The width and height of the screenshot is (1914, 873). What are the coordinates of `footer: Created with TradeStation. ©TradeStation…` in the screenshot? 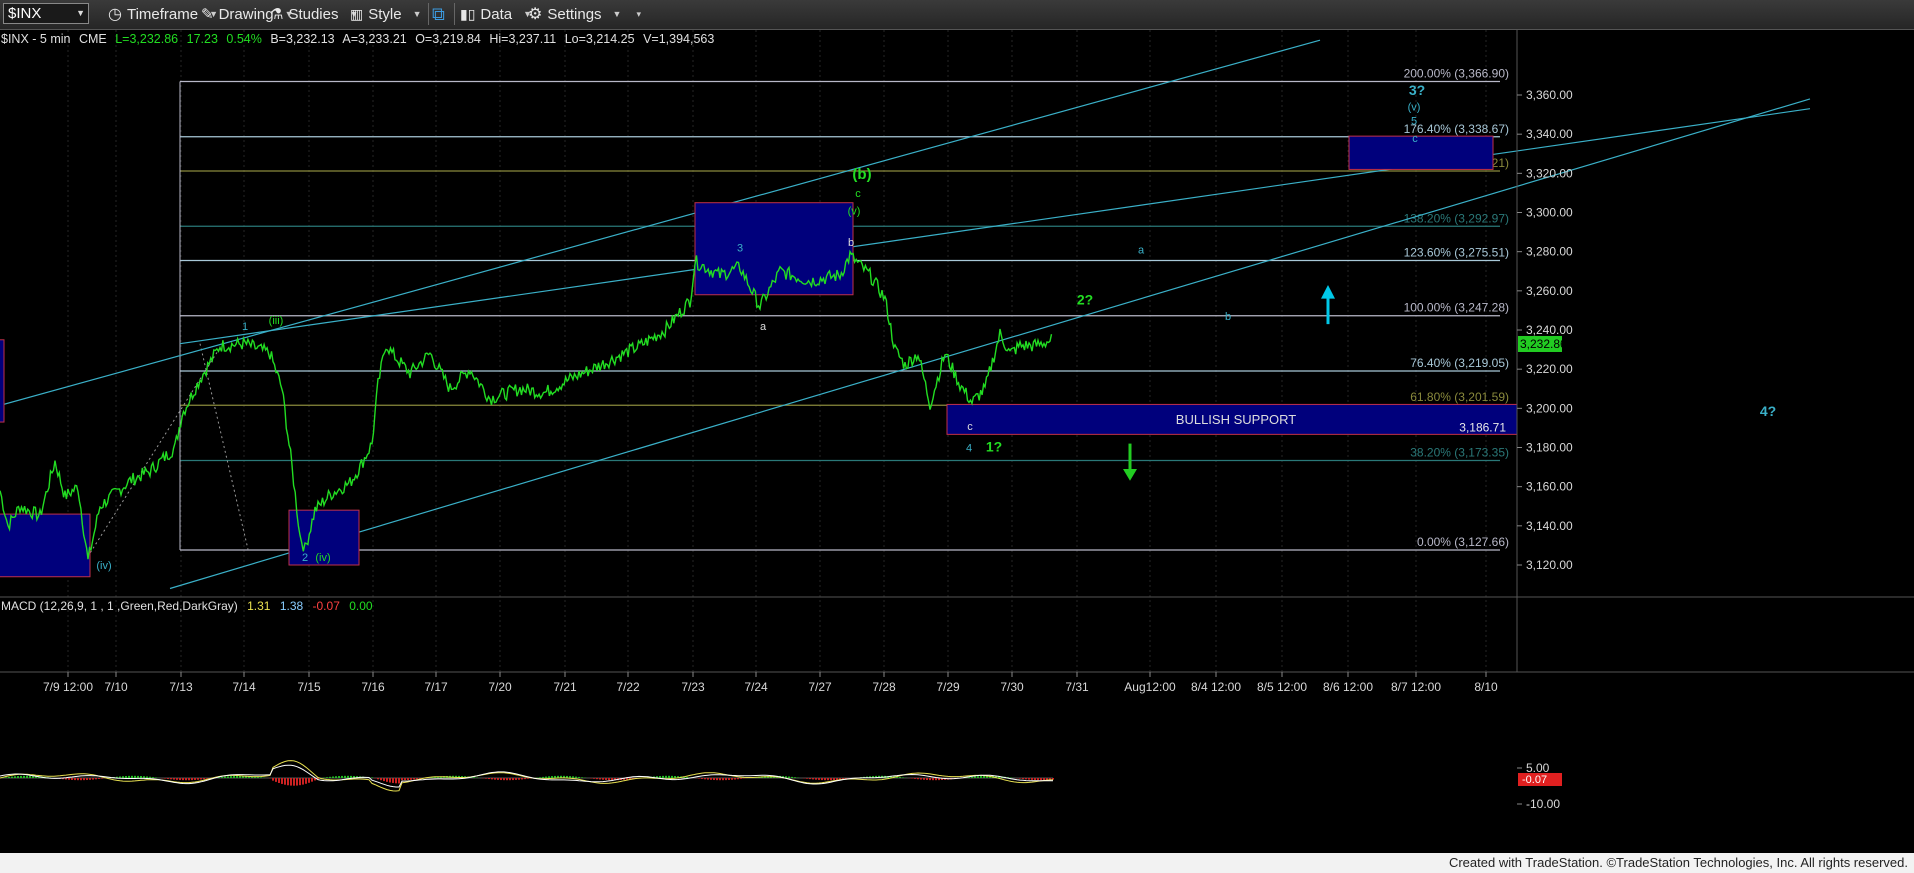 It's located at (957, 863).